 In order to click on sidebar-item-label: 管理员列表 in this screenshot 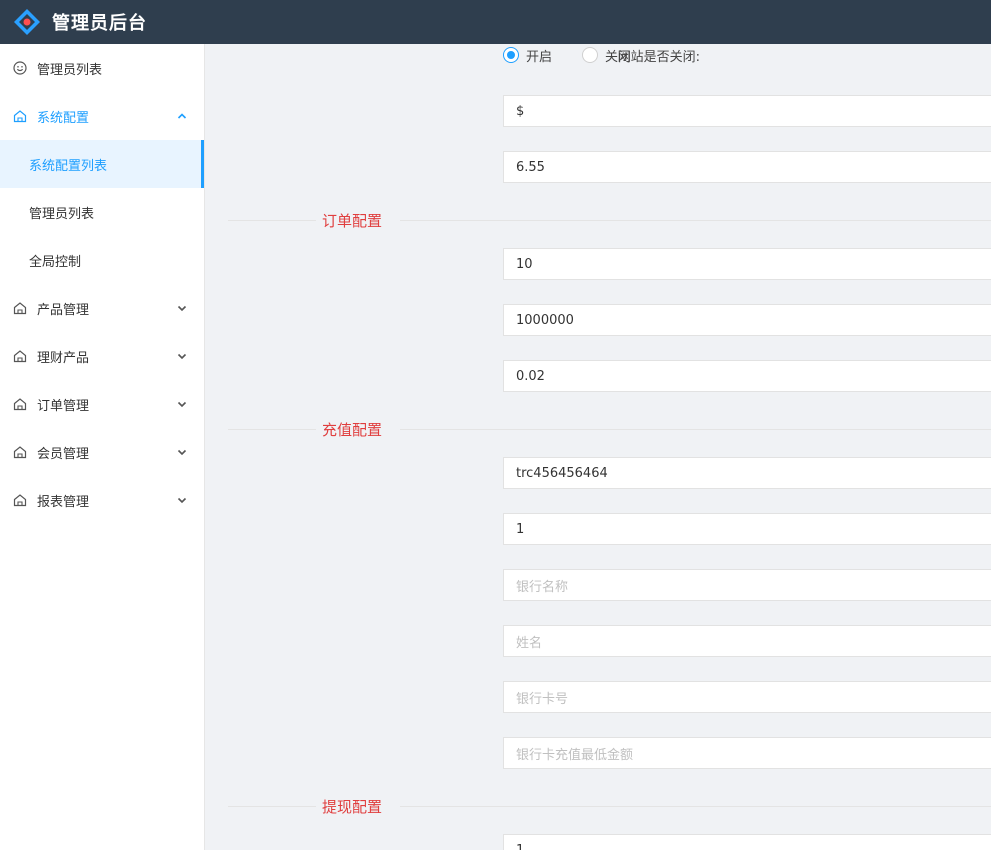, I will do `click(70, 70)`.